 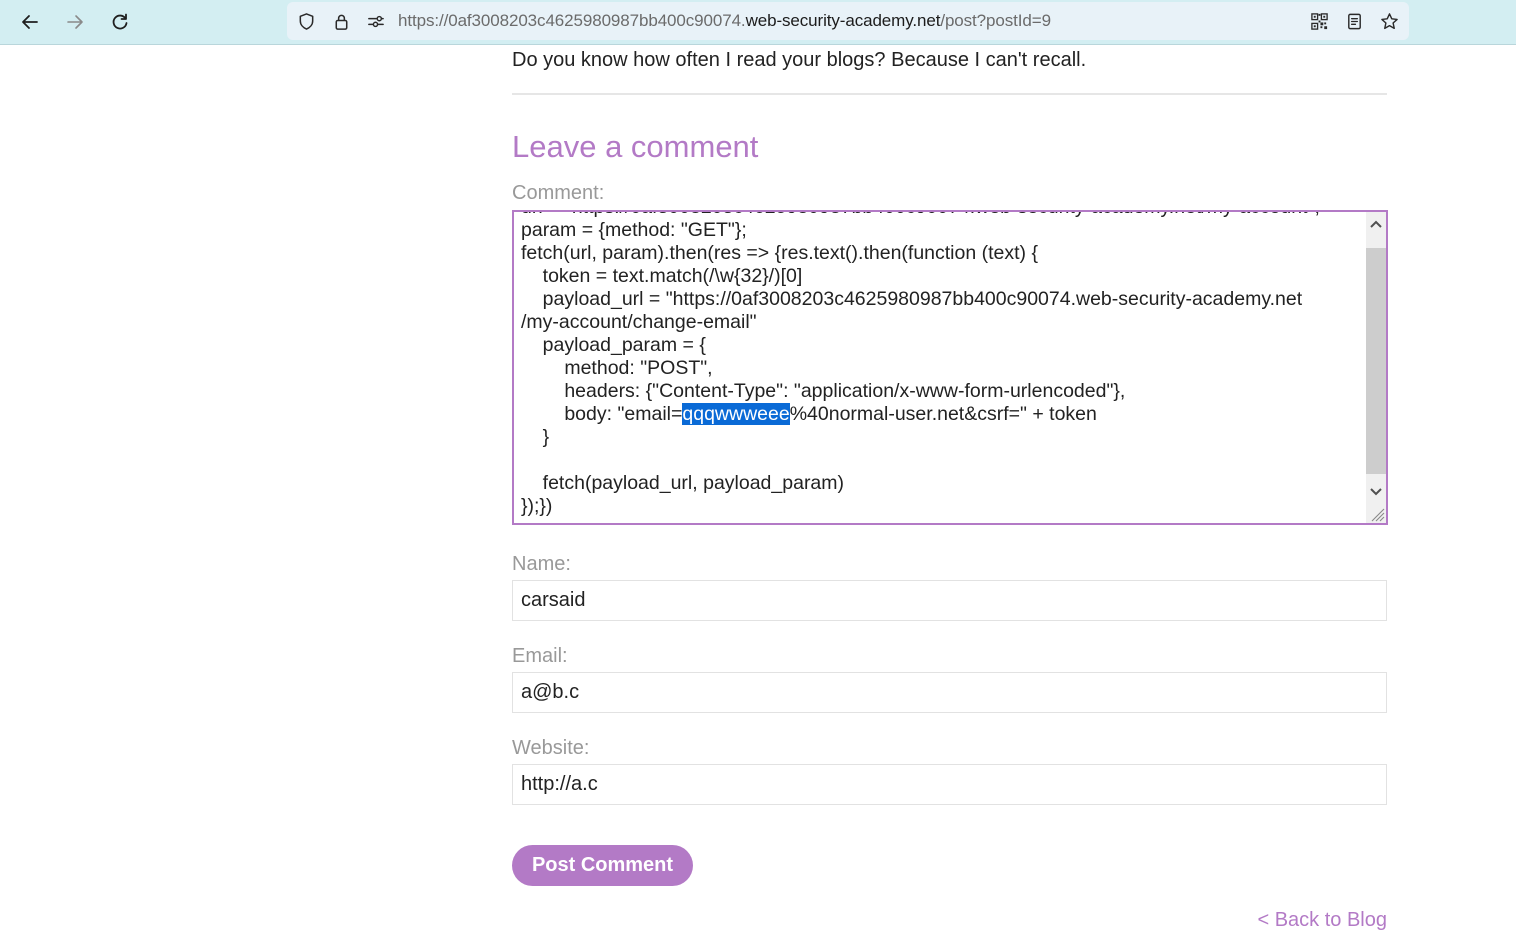 What do you see at coordinates (617, 368) in the screenshot?
I see `code-line: method: "POST",` at bounding box center [617, 368].